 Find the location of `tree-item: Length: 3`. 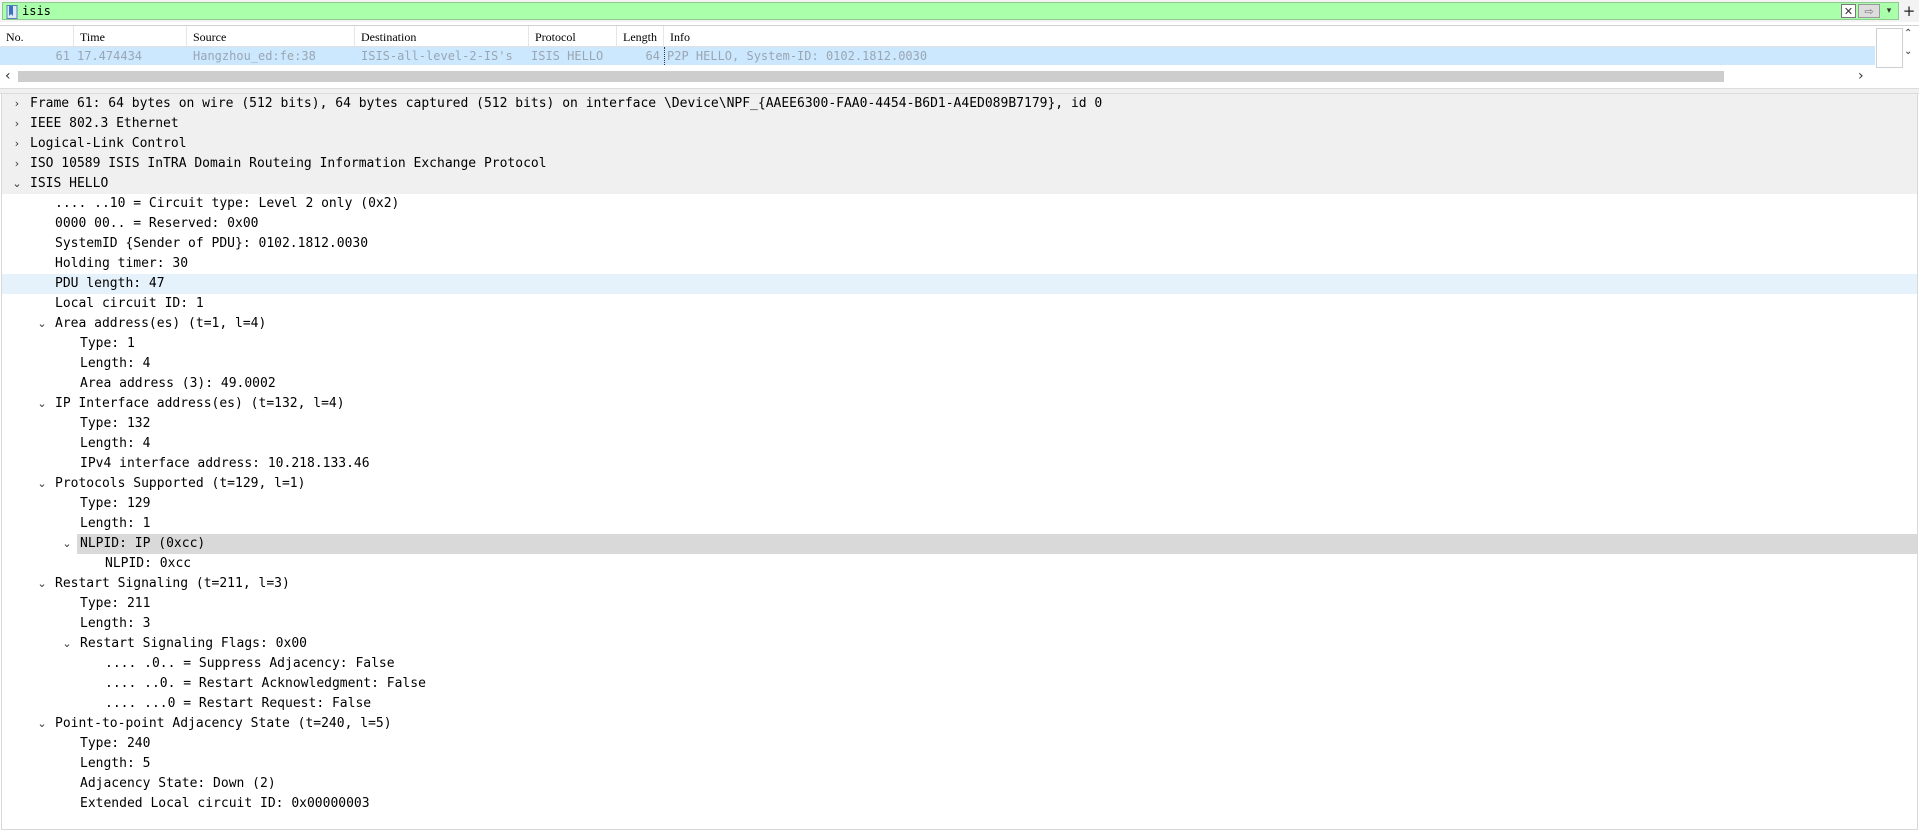

tree-item: Length: 3 is located at coordinates (959, 624).